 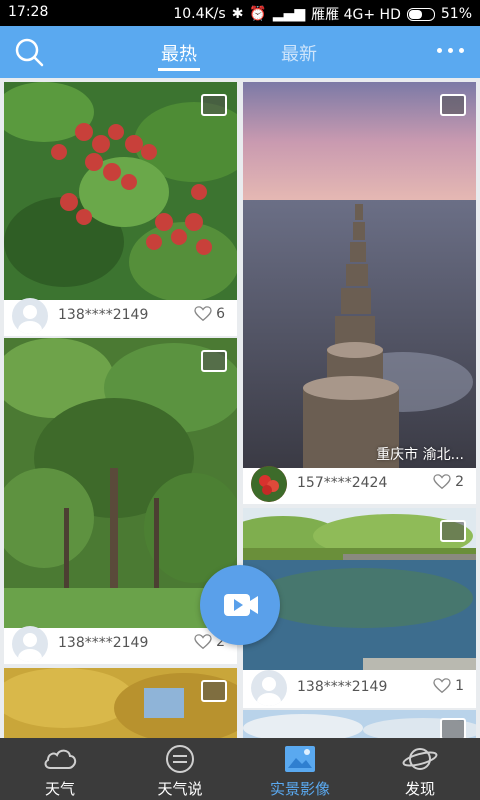 I want to click on photo-icon, so click(x=300, y=759).